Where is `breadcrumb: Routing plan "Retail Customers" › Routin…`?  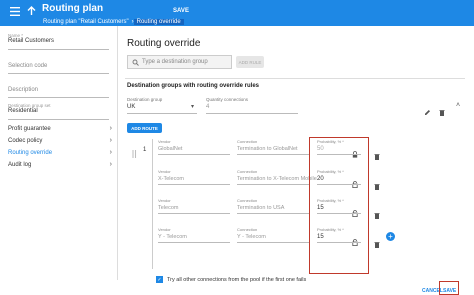 breadcrumb: Routing plan "Retail Customers" › Routin… is located at coordinates (112, 21).